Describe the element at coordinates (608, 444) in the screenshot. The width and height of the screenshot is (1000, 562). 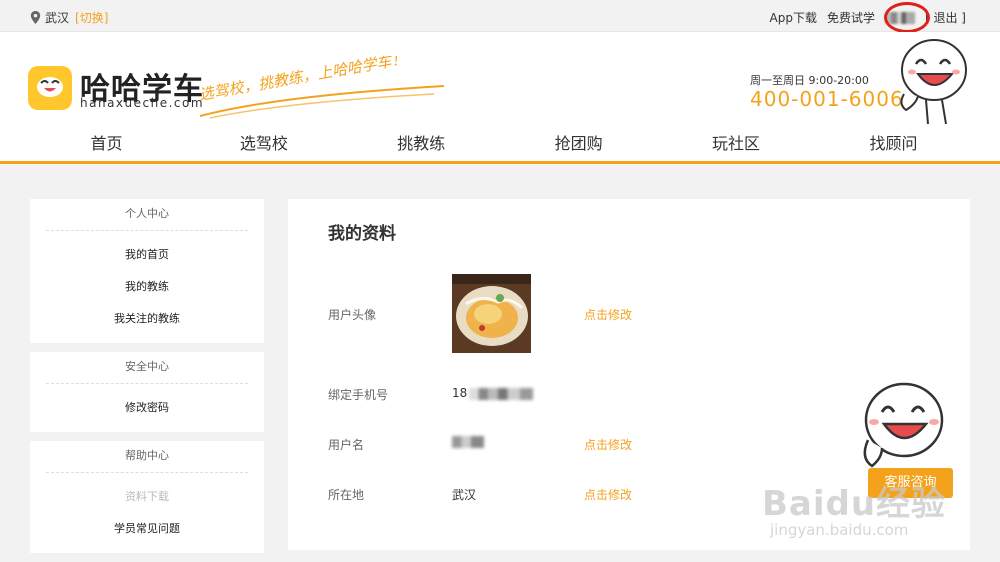
I see `edit-username-link: 点击修改` at that location.